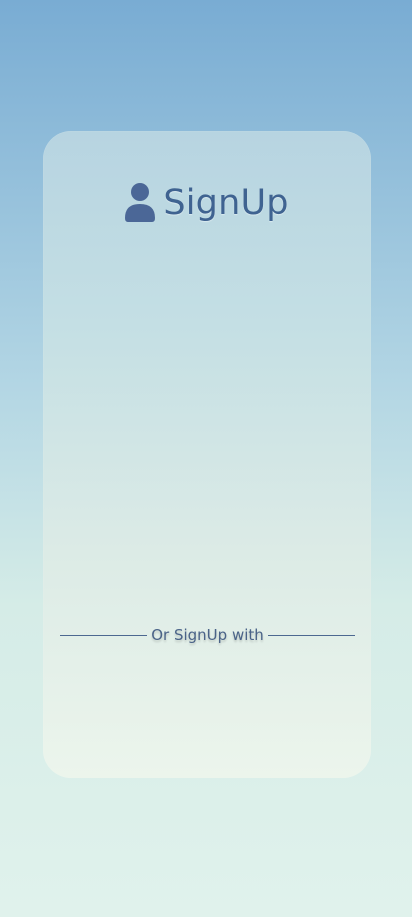  I want to click on divider-label: Or SignUp with, so click(207, 635).